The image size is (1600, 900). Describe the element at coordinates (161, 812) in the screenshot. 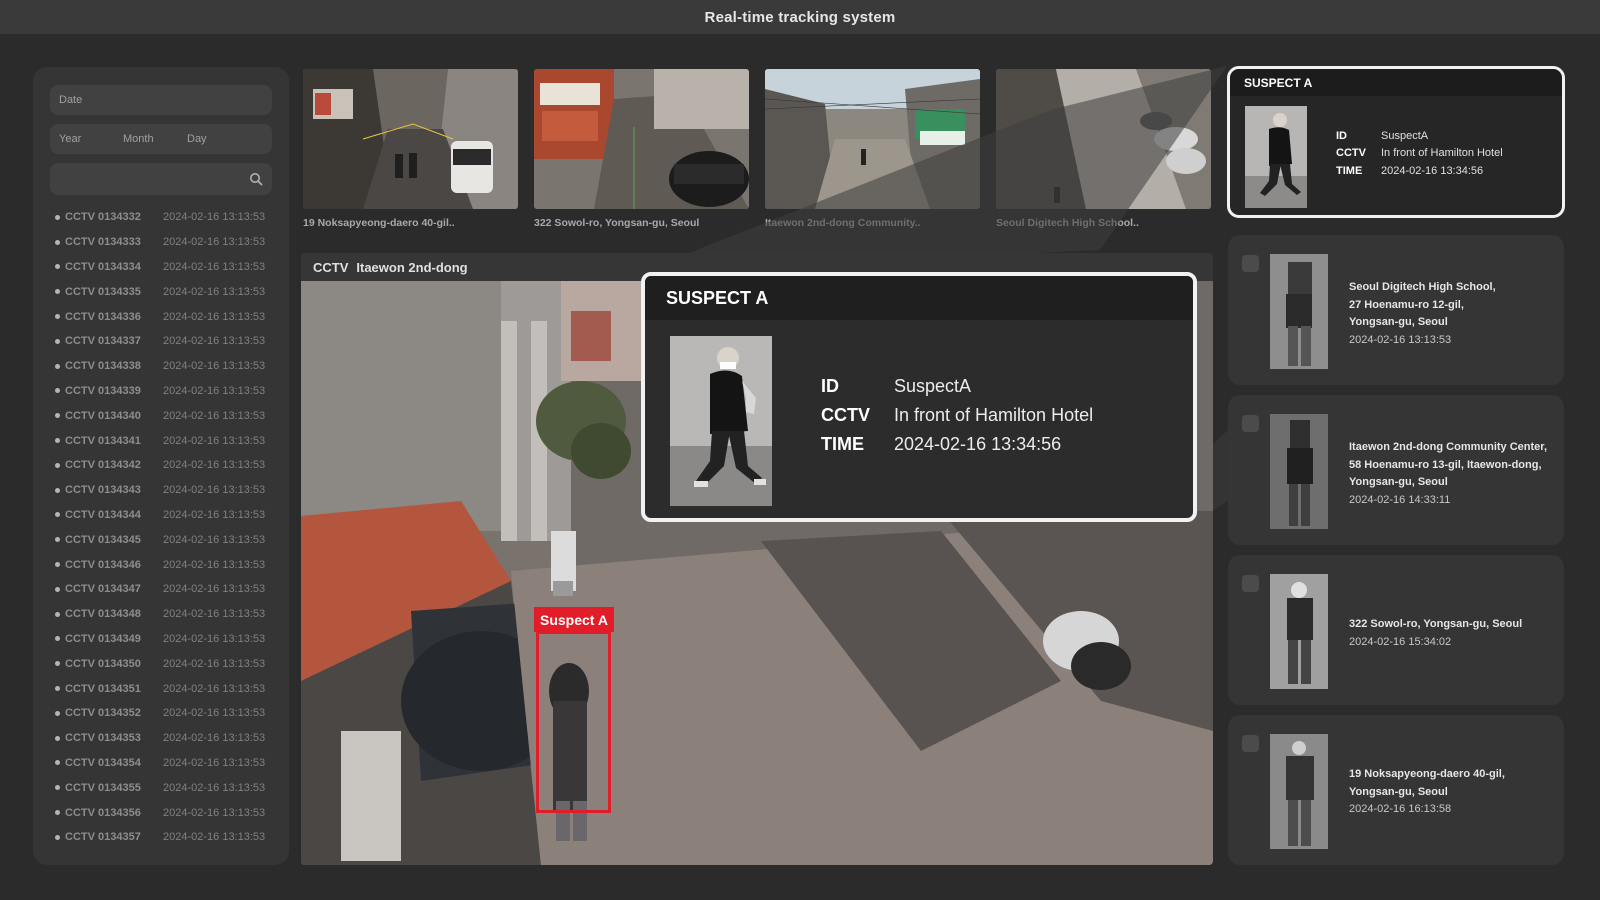

I see `cctv-list-item: CCTV 0134356 2024-02-16 13:13:53` at that location.